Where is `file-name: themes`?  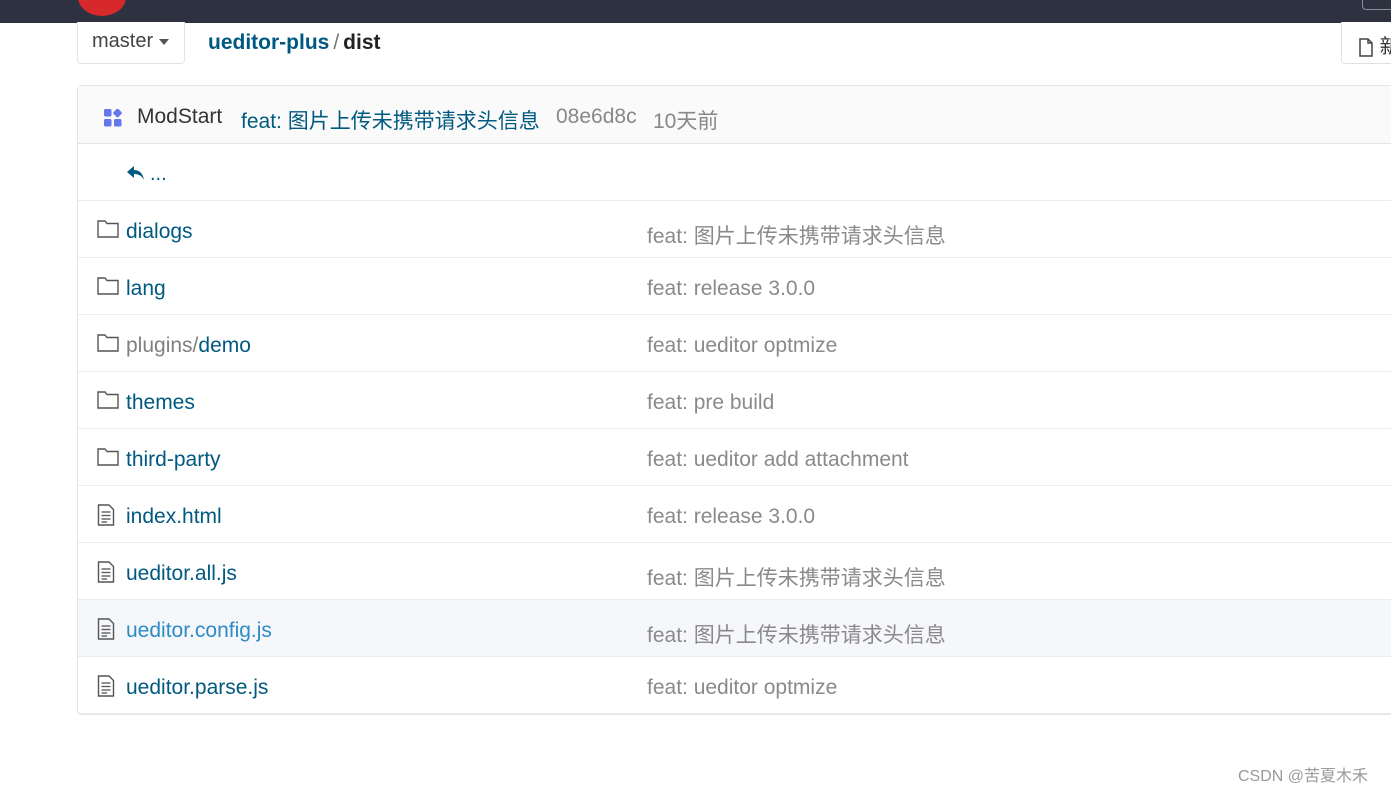 file-name: themes is located at coordinates (160, 402).